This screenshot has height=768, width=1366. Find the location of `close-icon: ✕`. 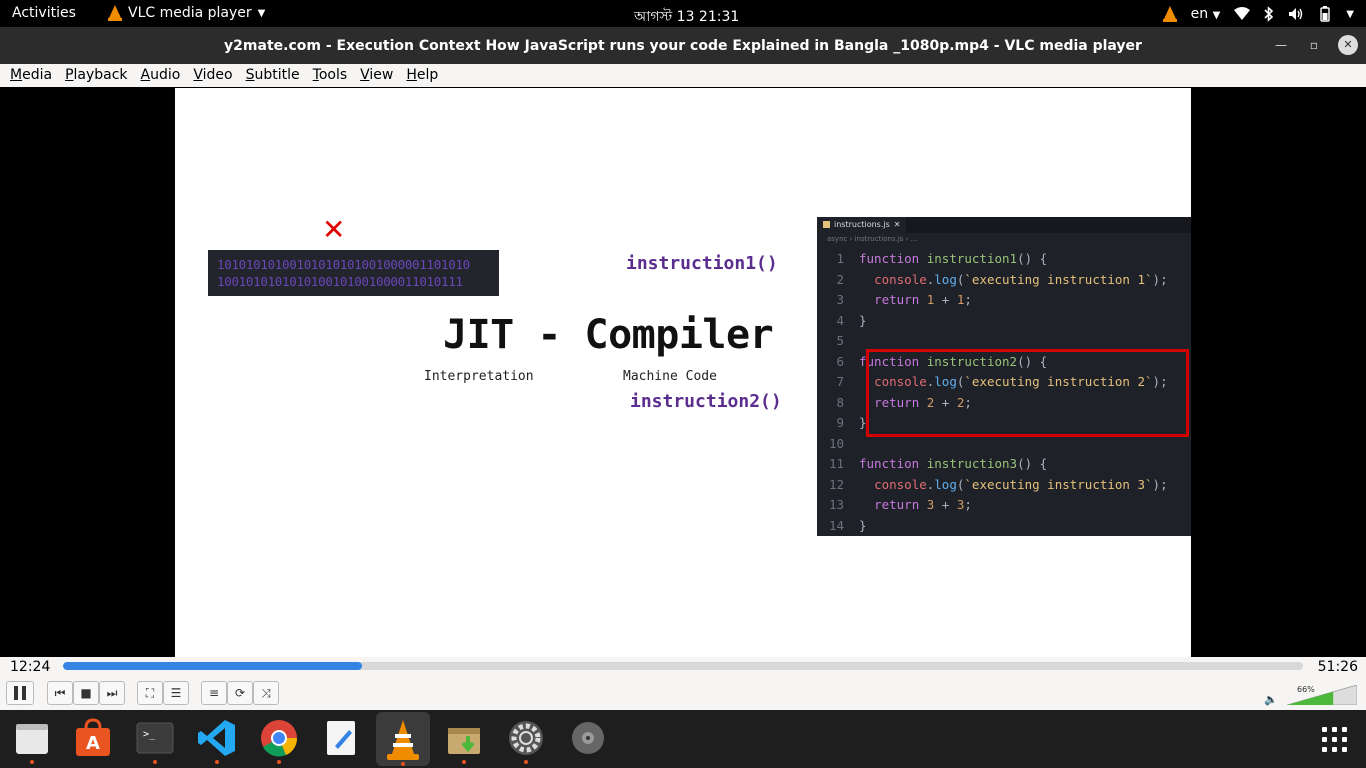

close-icon: ✕ is located at coordinates (897, 224).